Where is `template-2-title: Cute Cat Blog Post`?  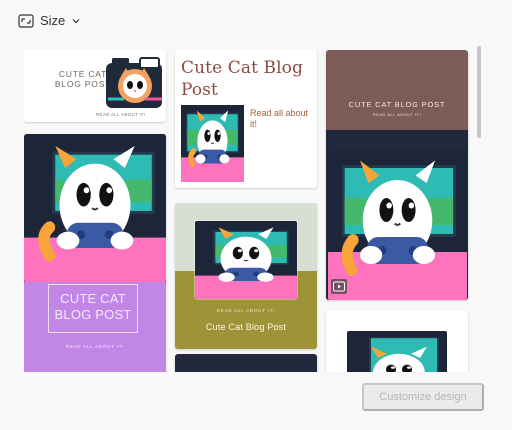
template-2-title: Cute Cat Blog Post is located at coordinates (242, 79).